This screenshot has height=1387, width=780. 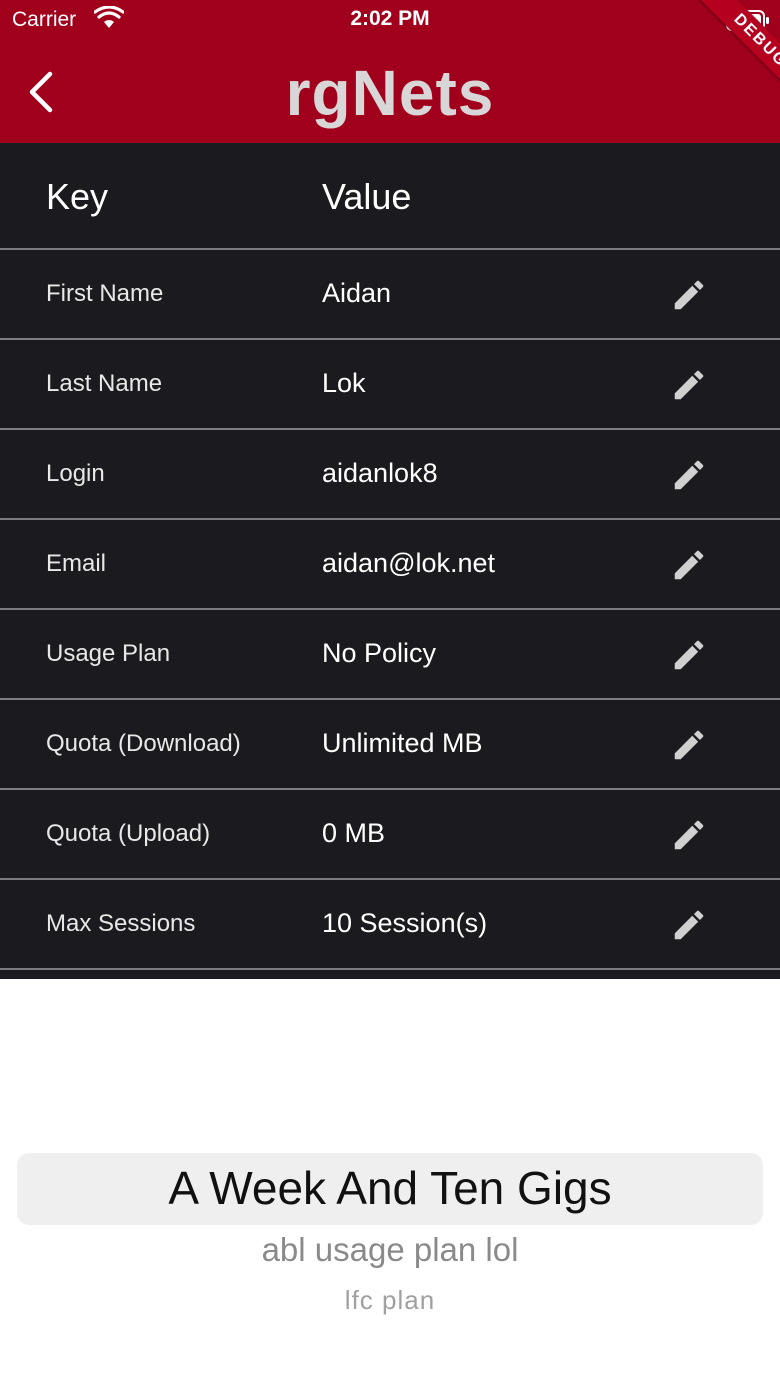 What do you see at coordinates (128, 833) in the screenshot?
I see `row-key: Quota (Upload)` at bounding box center [128, 833].